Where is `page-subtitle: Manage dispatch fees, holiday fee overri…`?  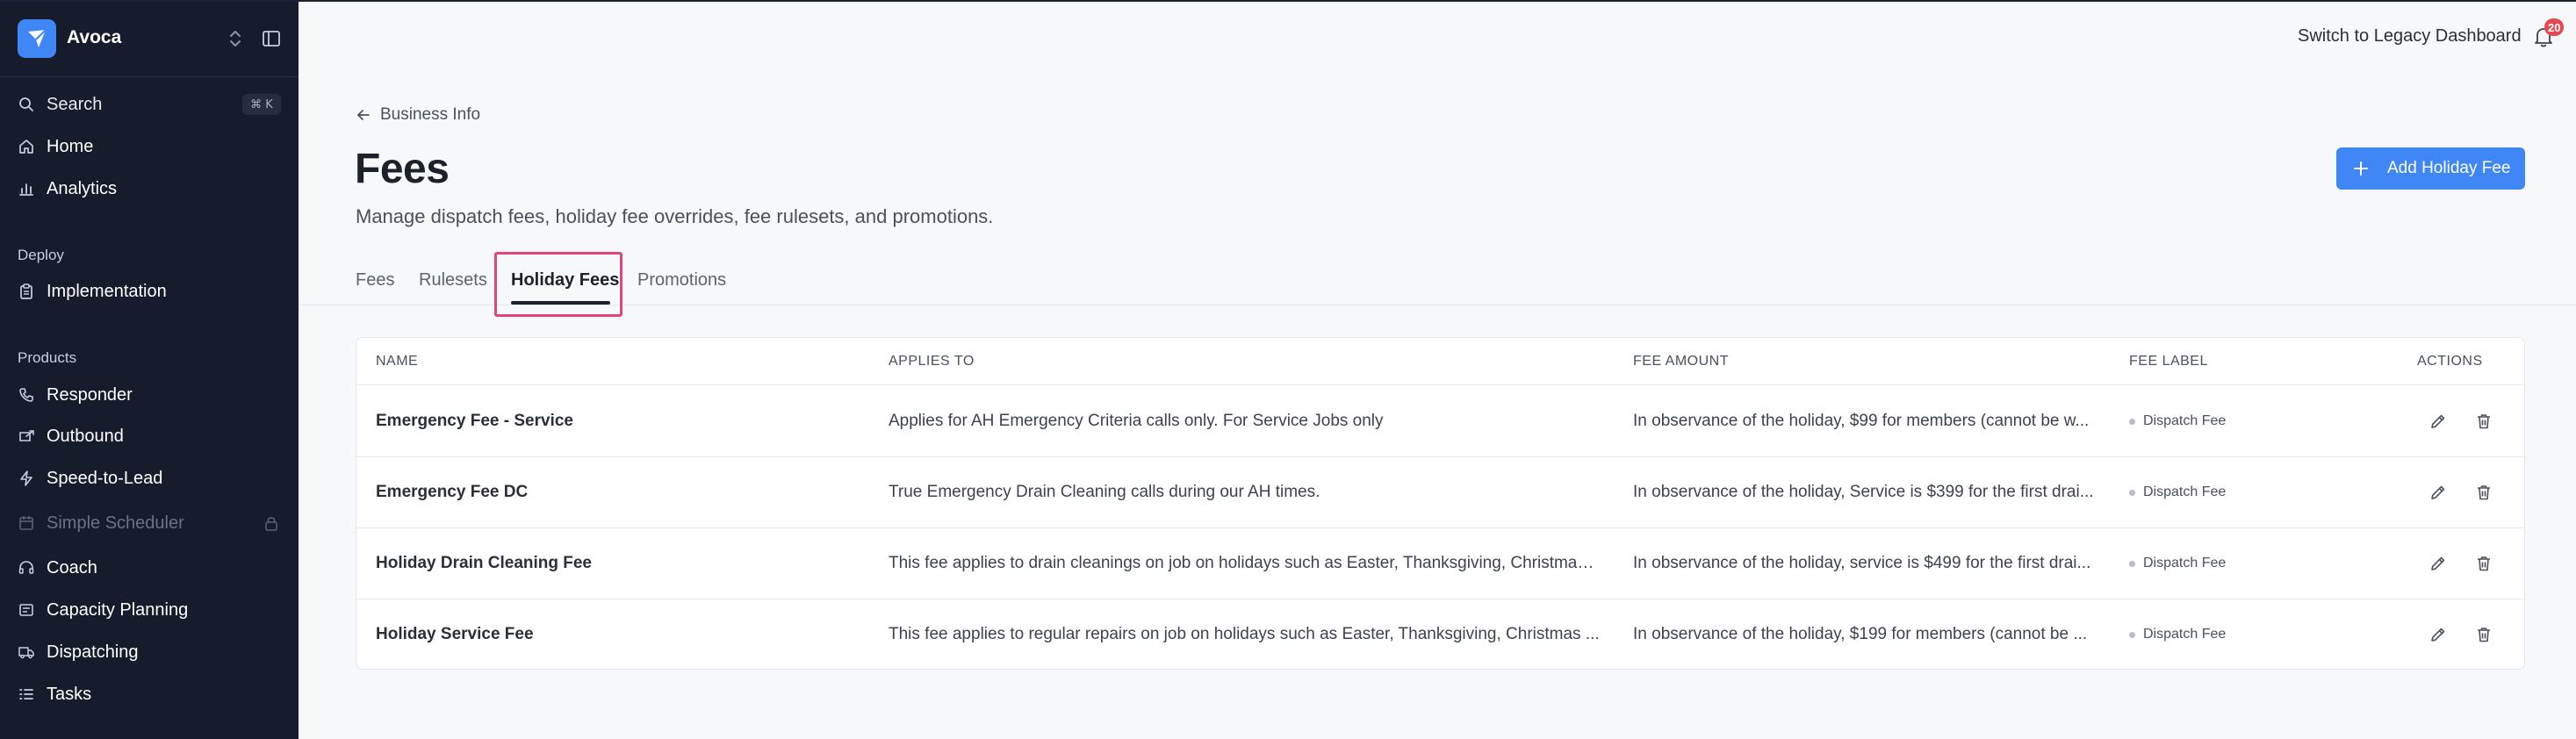 page-subtitle: Manage dispatch fees, holiday fee overri… is located at coordinates (675, 216).